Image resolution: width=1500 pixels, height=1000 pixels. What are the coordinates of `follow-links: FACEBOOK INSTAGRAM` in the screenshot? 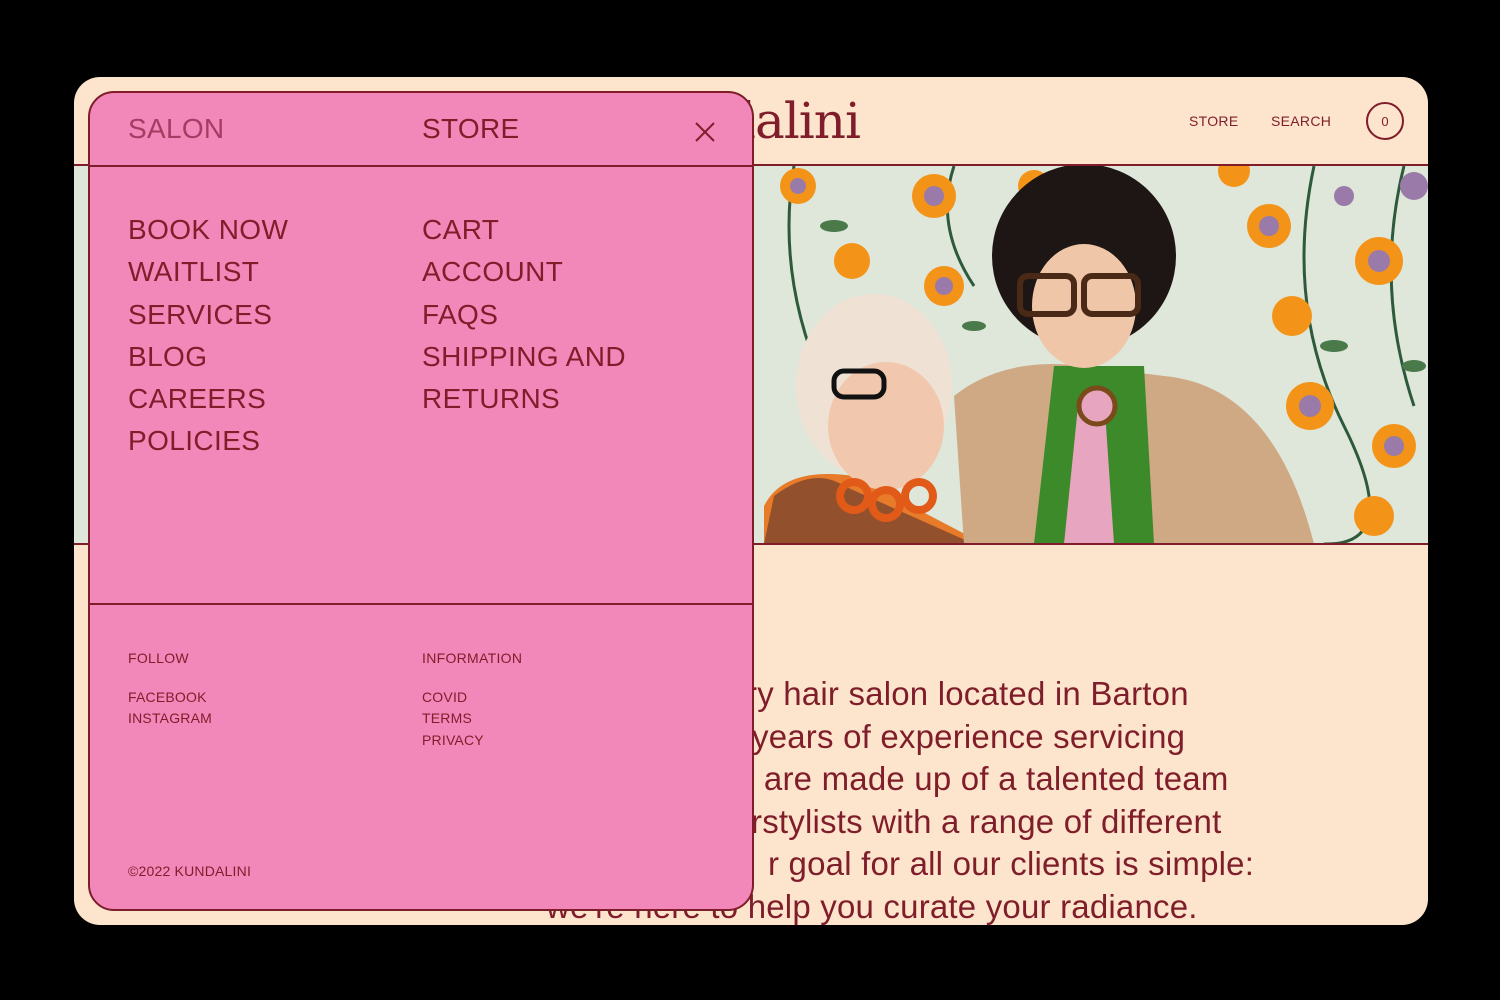 It's located at (170, 708).